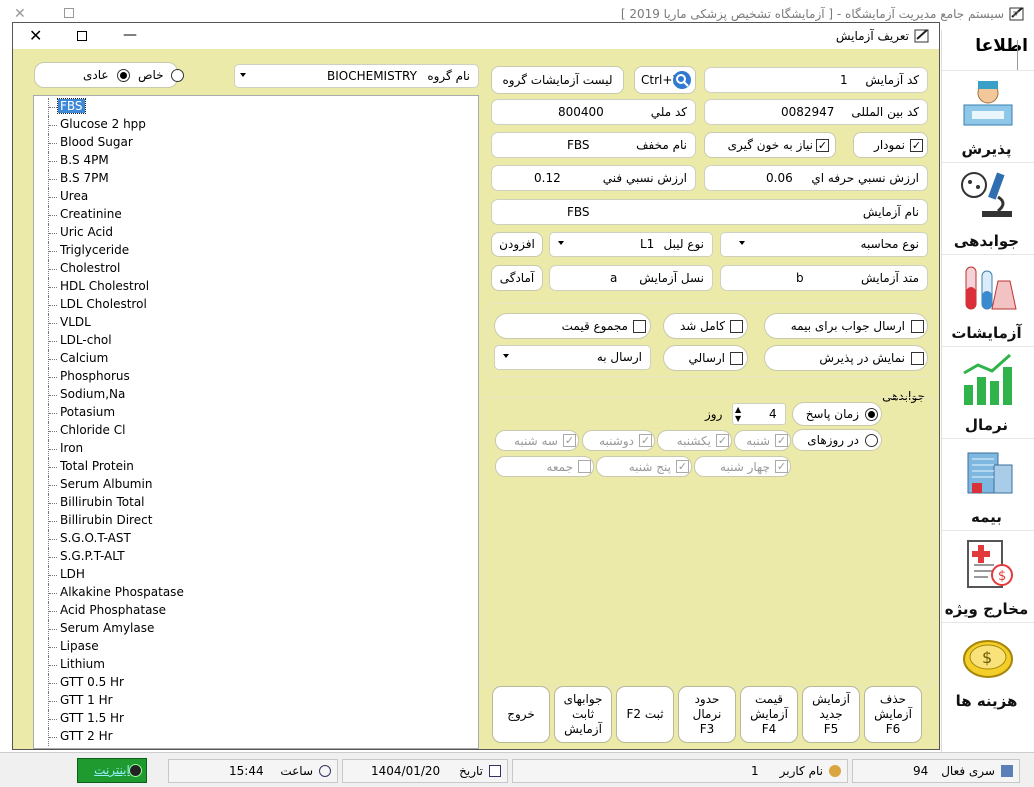  Describe the element at coordinates (816, 112) in the screenshot. I see `intl-code-field: کد بین المللی 0082947` at that location.